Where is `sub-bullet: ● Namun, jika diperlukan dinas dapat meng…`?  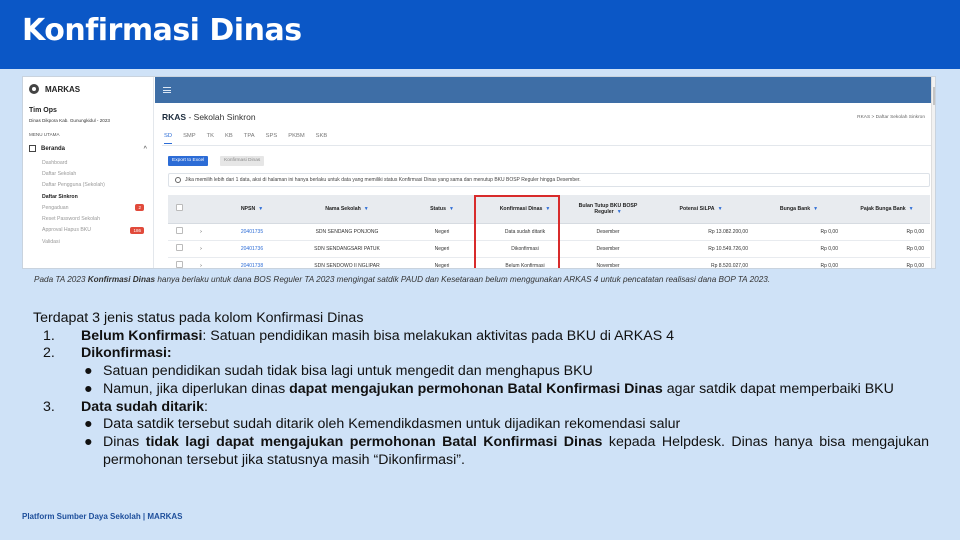
sub-bullet: ● Namun, jika diperlukan dinas dapat meng… is located at coordinates (481, 390).